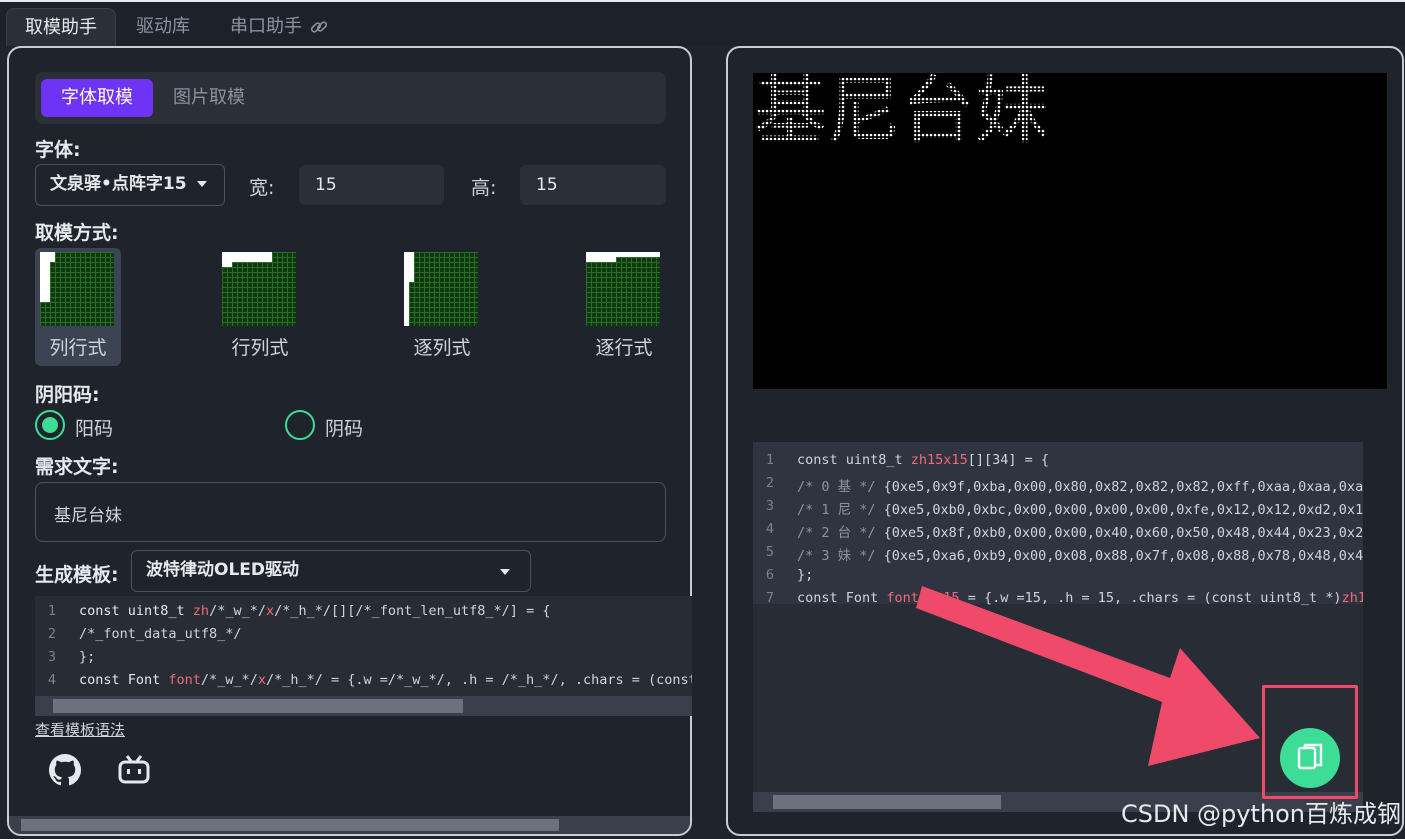  What do you see at coordinates (350, 512) in the screenshot?
I see `text-input: 基尼台妹` at bounding box center [350, 512].